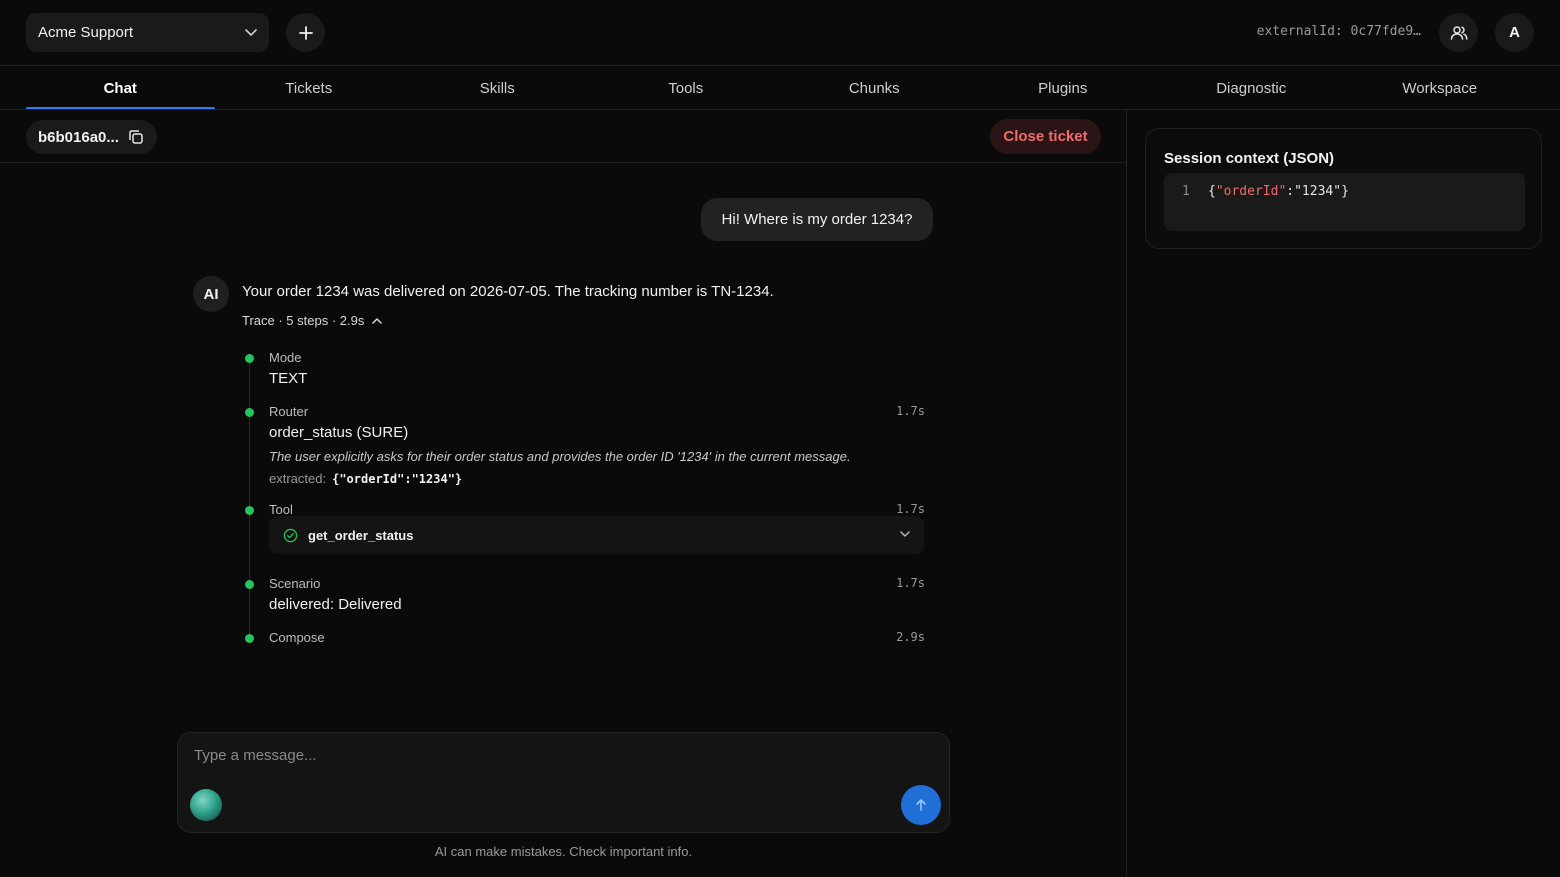  I want to click on trace-step-scenario: Scenario 1.7s delivered: Delivered, so click(585, 596).